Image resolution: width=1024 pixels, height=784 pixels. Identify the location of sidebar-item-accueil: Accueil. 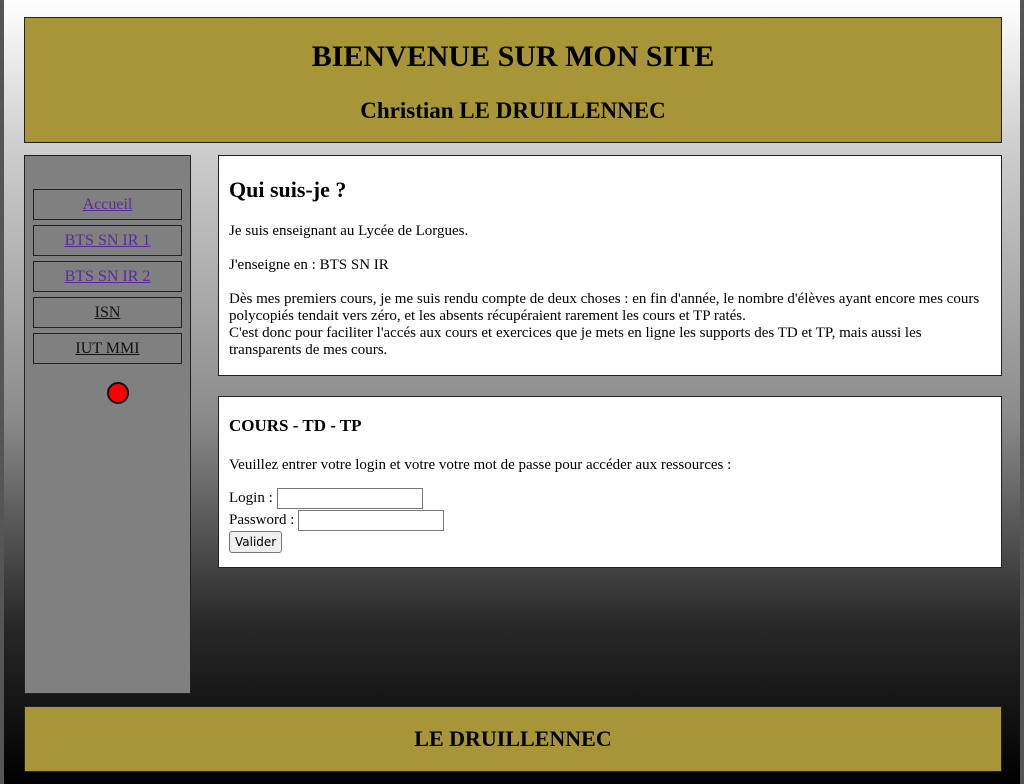
(107, 204).